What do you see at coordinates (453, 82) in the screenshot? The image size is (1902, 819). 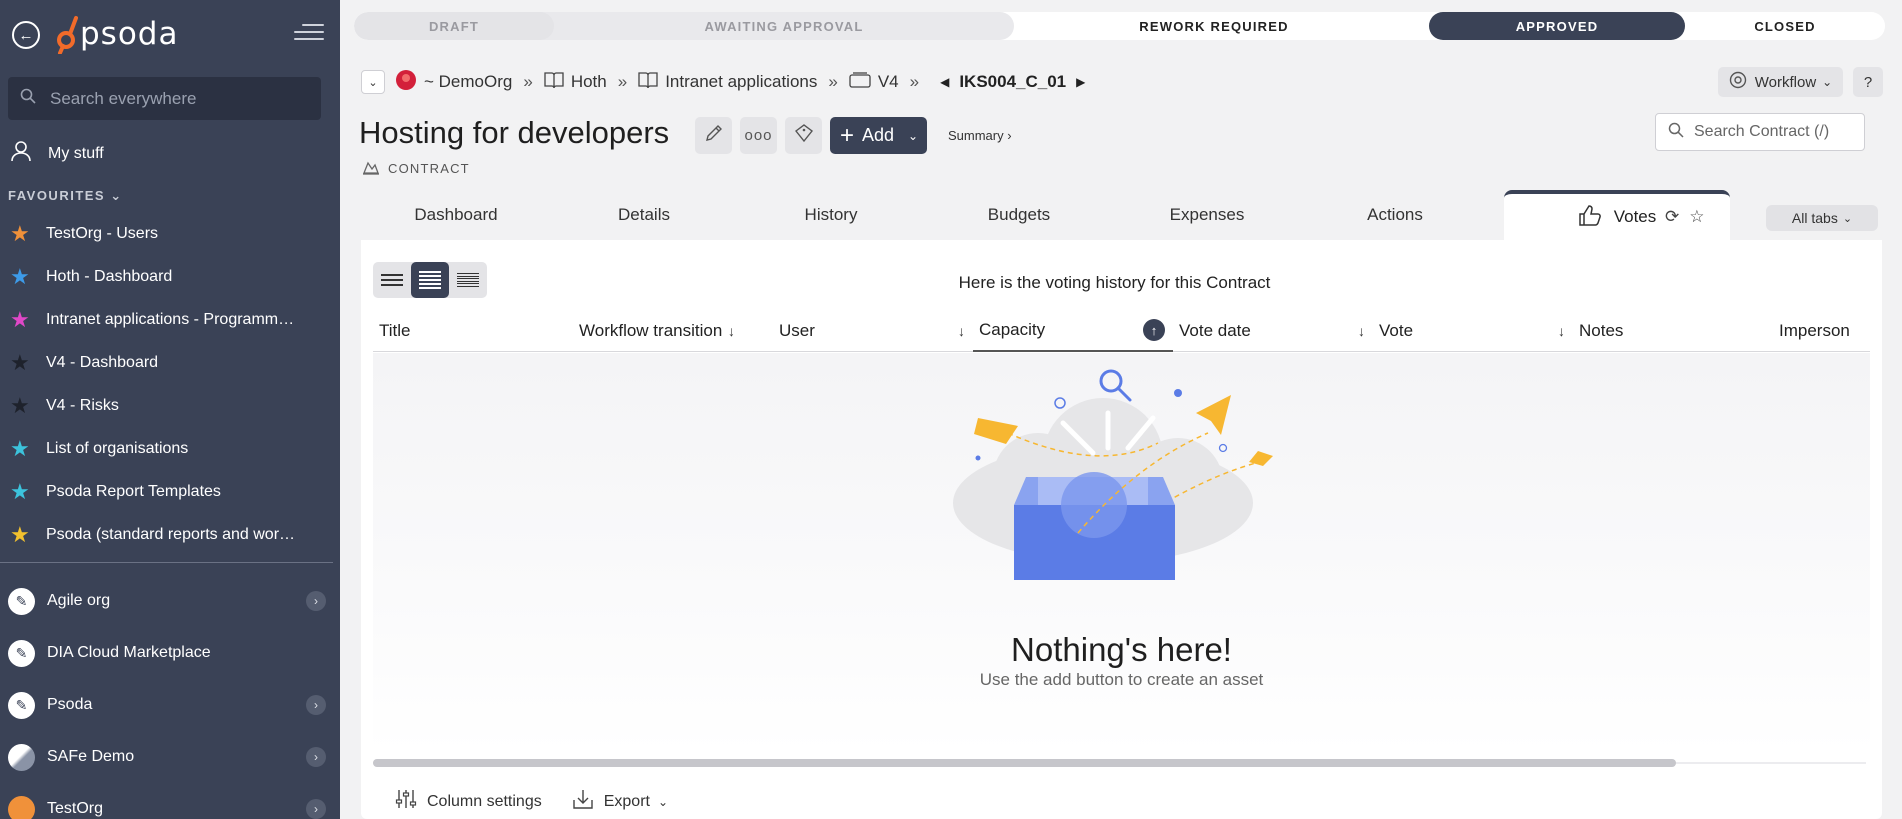 I see `breadcrumb-item-demoorg: ~ DemoOrg` at bounding box center [453, 82].